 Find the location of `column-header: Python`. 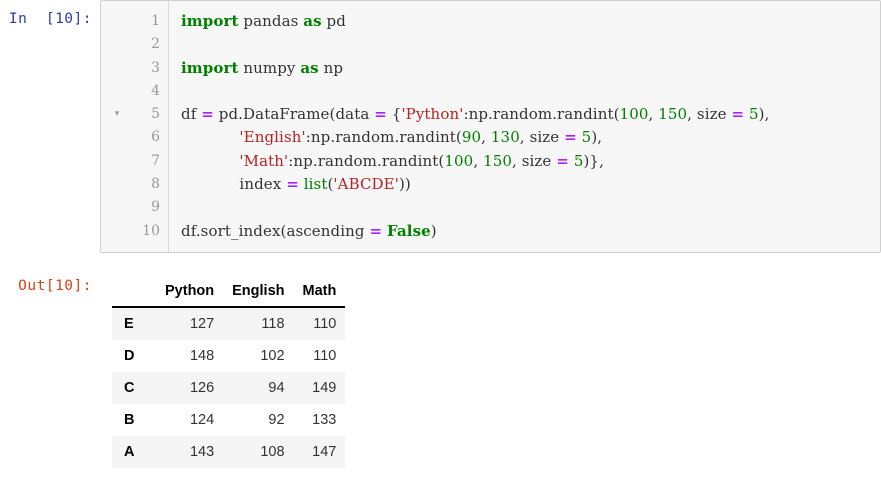

column-header: Python is located at coordinates (190, 294).